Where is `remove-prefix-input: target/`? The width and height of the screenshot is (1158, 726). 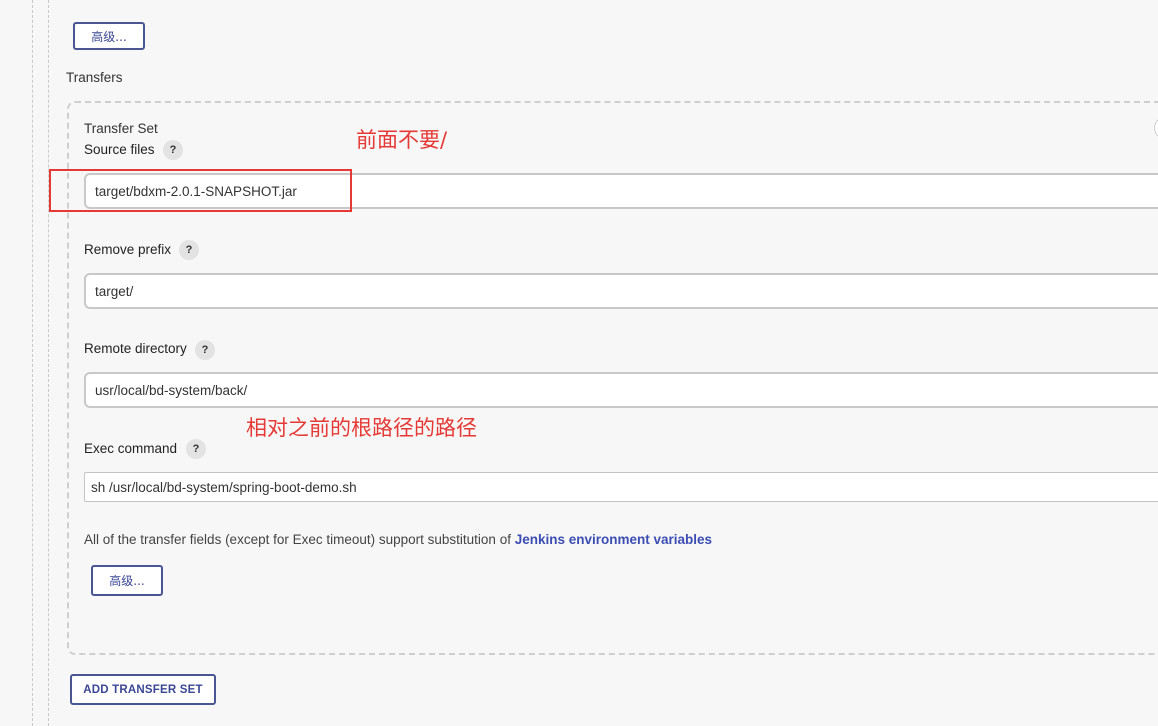 remove-prefix-input: target/ is located at coordinates (621, 291).